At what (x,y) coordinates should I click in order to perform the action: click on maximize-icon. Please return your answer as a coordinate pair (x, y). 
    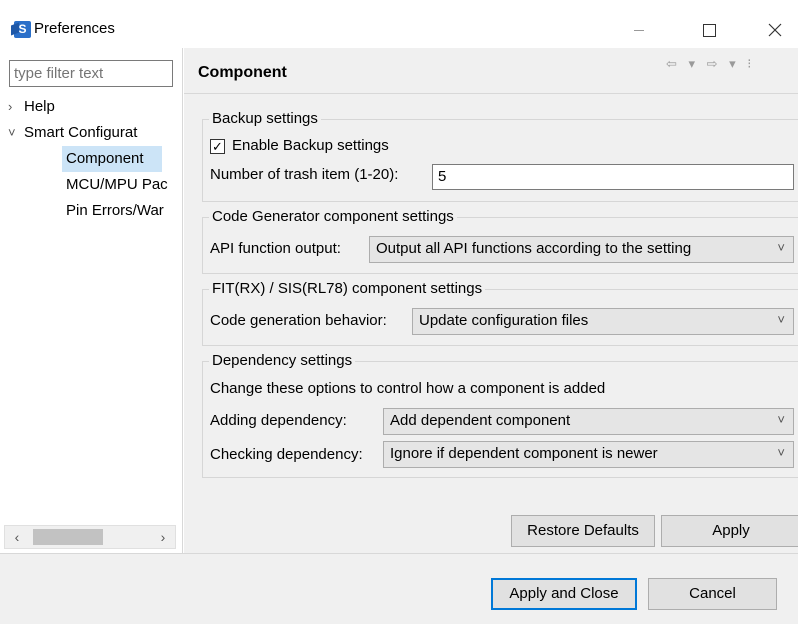
    Looking at the image, I should click on (709, 30).